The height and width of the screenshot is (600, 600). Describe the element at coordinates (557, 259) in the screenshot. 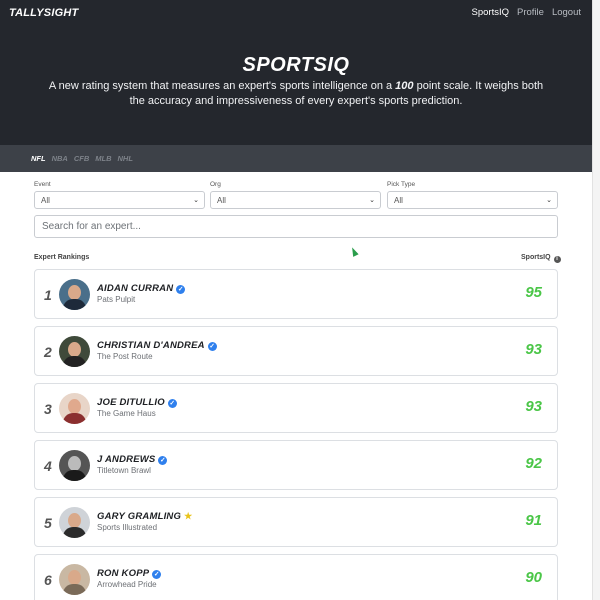

I see `info-icon: i` at that location.